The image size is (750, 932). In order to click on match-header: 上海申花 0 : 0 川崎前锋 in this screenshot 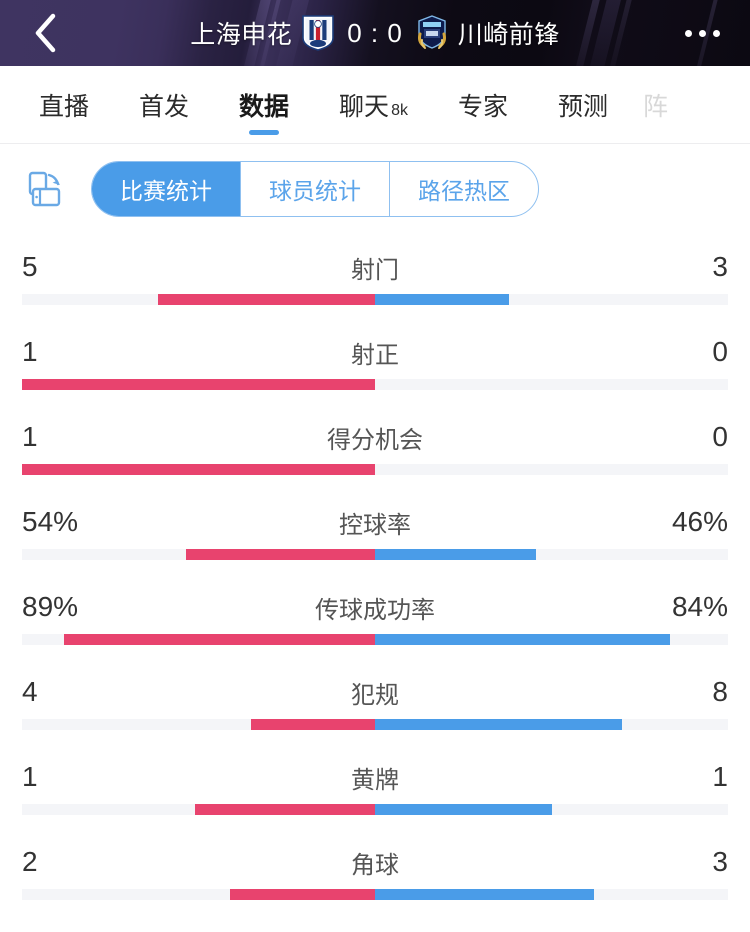, I will do `click(375, 33)`.